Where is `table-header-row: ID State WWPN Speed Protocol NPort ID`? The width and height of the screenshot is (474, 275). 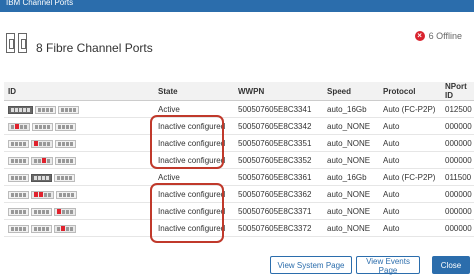 table-header-row: ID State WWPN Speed Protocol NPort ID is located at coordinates (239, 91).